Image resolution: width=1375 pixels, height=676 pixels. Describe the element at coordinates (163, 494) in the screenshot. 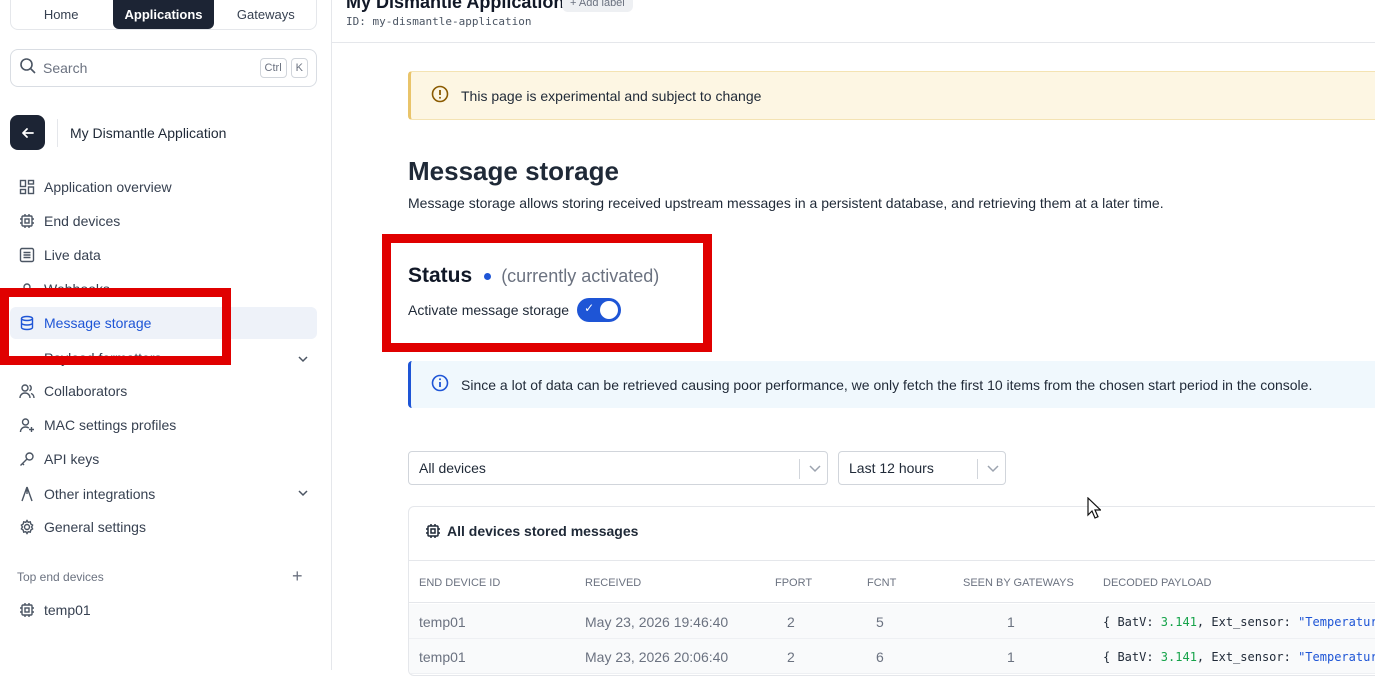

I see `sidebar-item-other-integrations: Other integrations` at that location.